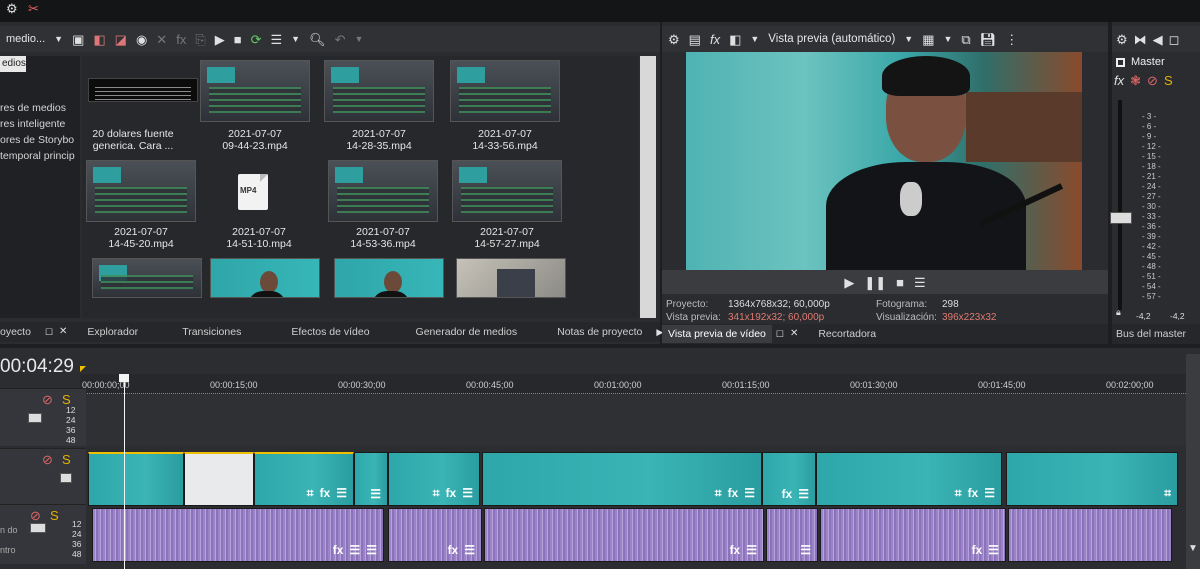 This screenshot has width=1200, height=569. Describe the element at coordinates (831, 39) in the screenshot. I see `preview-quality-dropdown: Vista previa (automático)` at that location.